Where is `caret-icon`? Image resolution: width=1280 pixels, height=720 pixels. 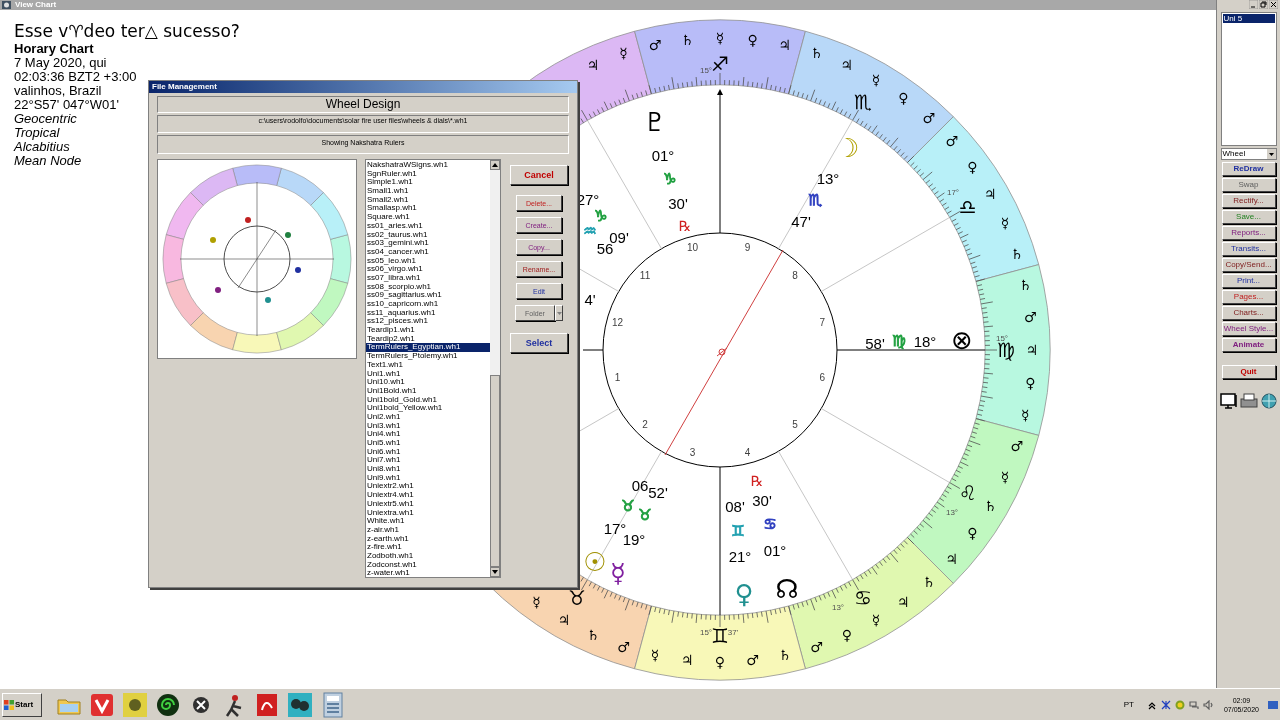
caret-icon is located at coordinates (559, 313).